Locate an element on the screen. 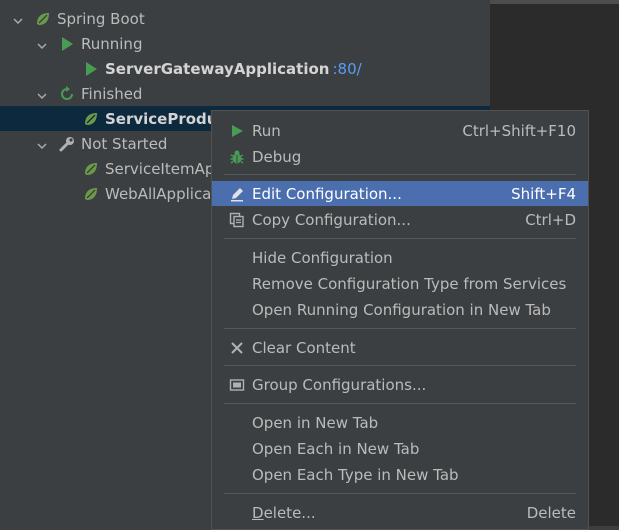 The image size is (619, 530). menu-item-remove-configuration-type: Remove Configuration Type from Services is located at coordinates (400, 283).